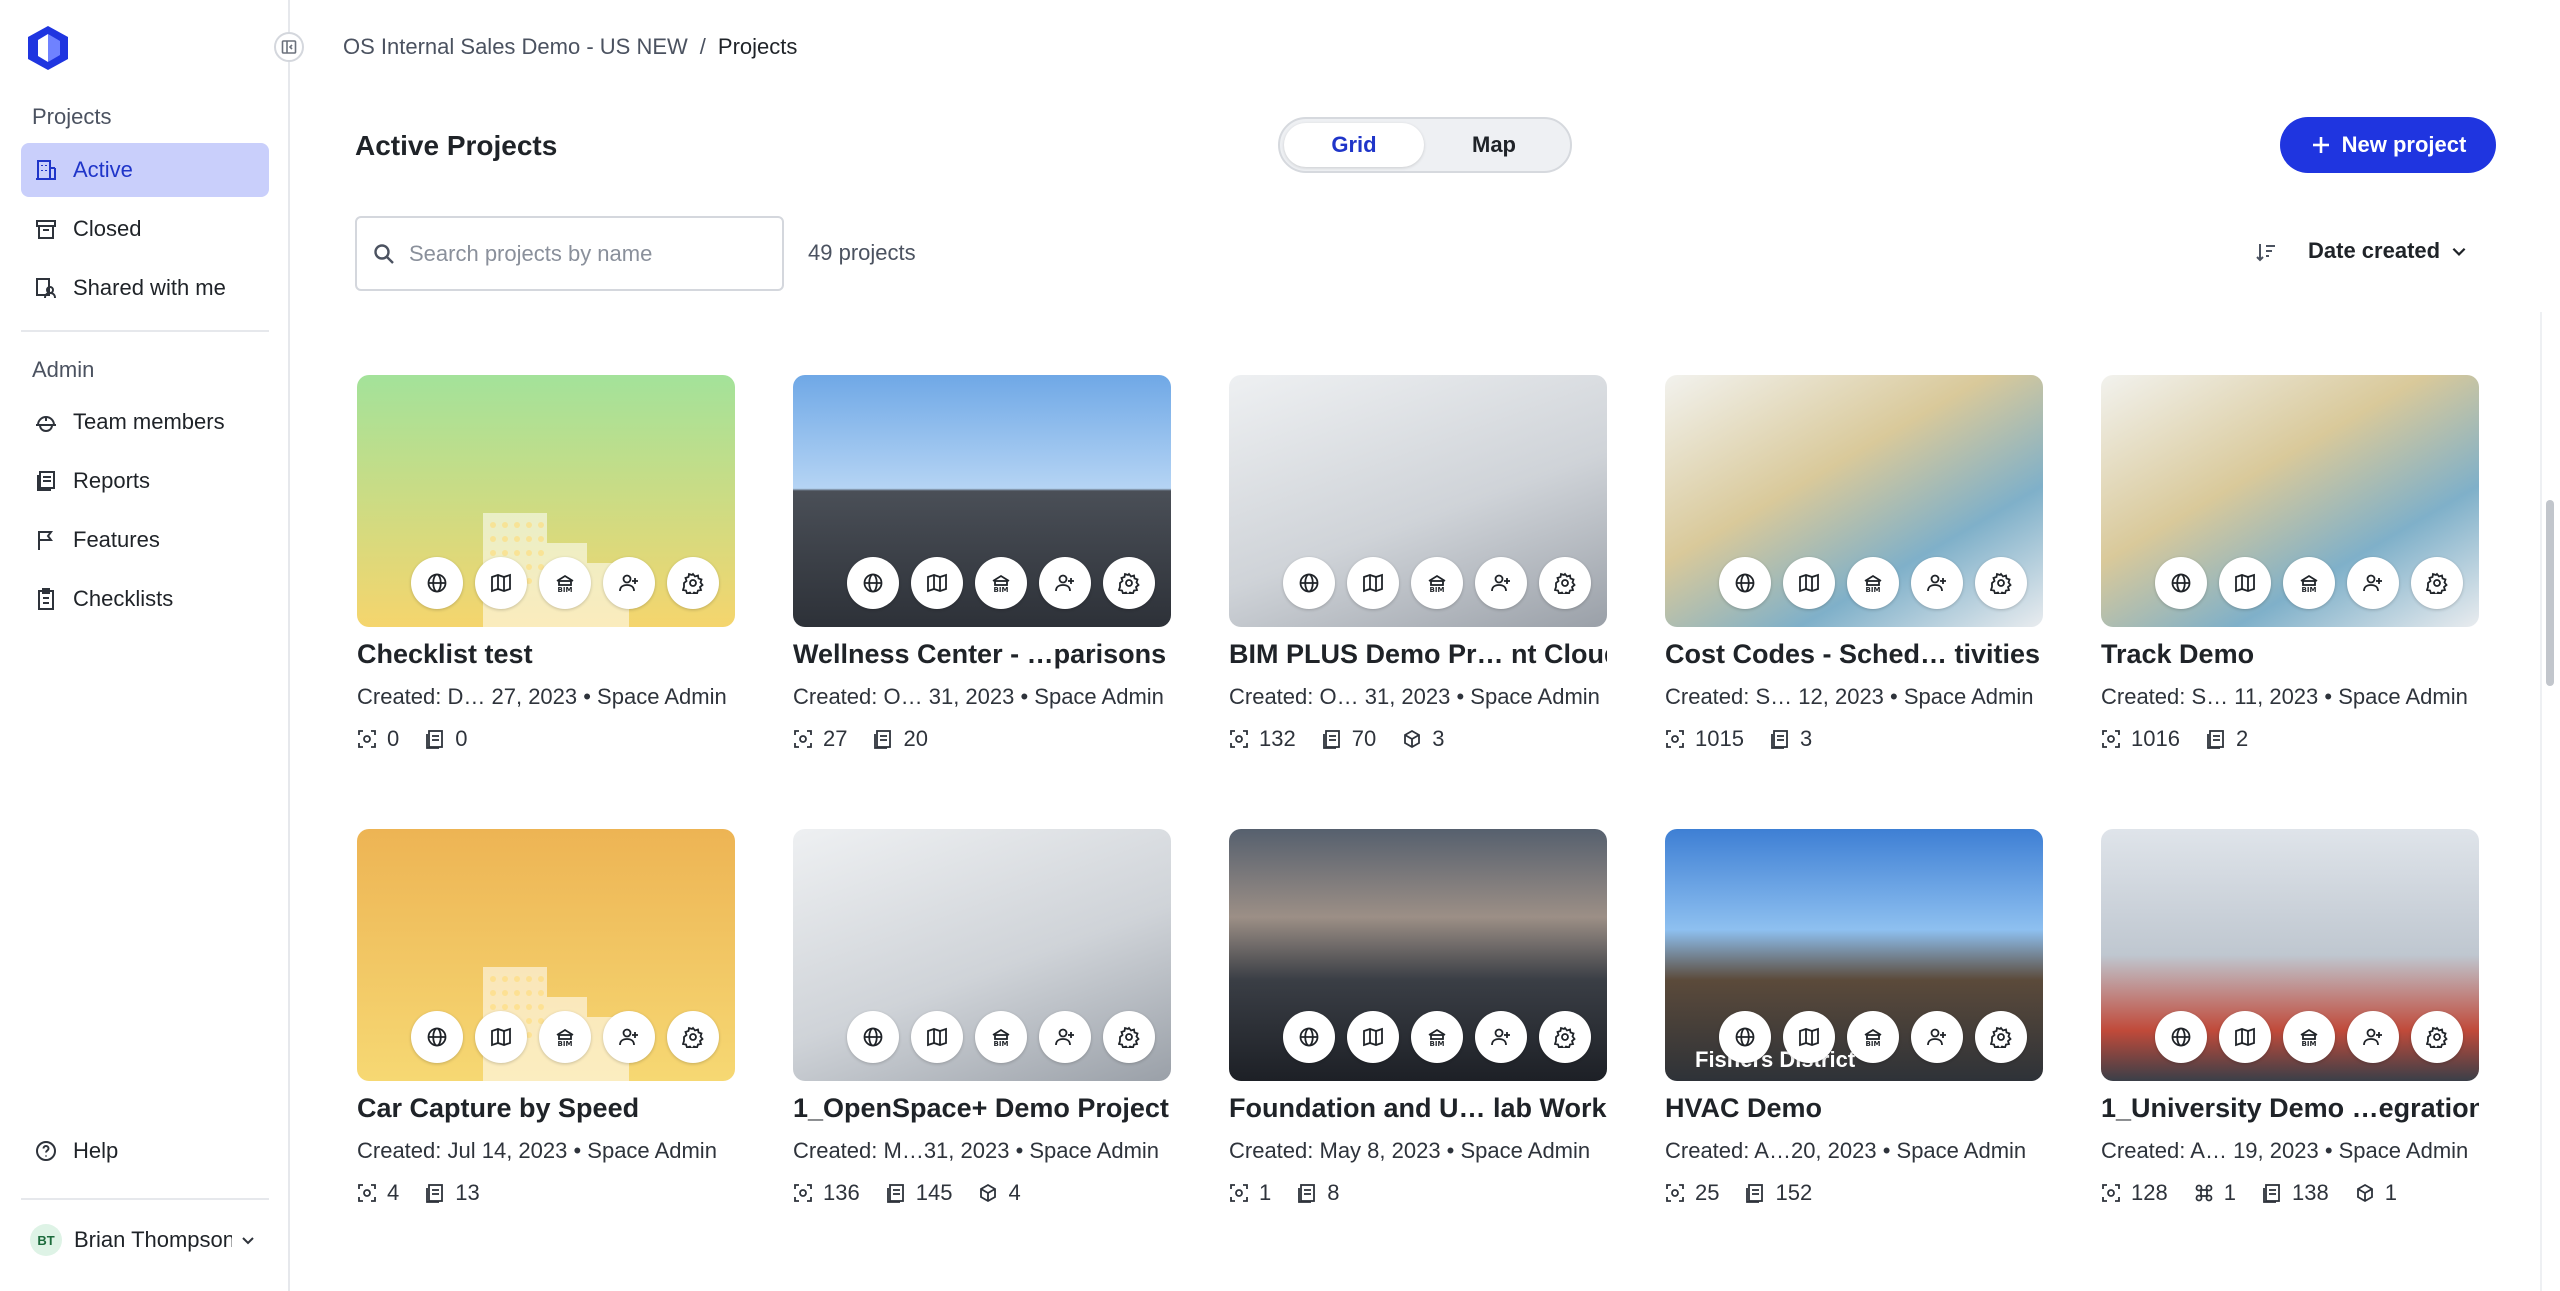 The height and width of the screenshot is (1291, 2560). I want to click on search-input, so click(589, 253).